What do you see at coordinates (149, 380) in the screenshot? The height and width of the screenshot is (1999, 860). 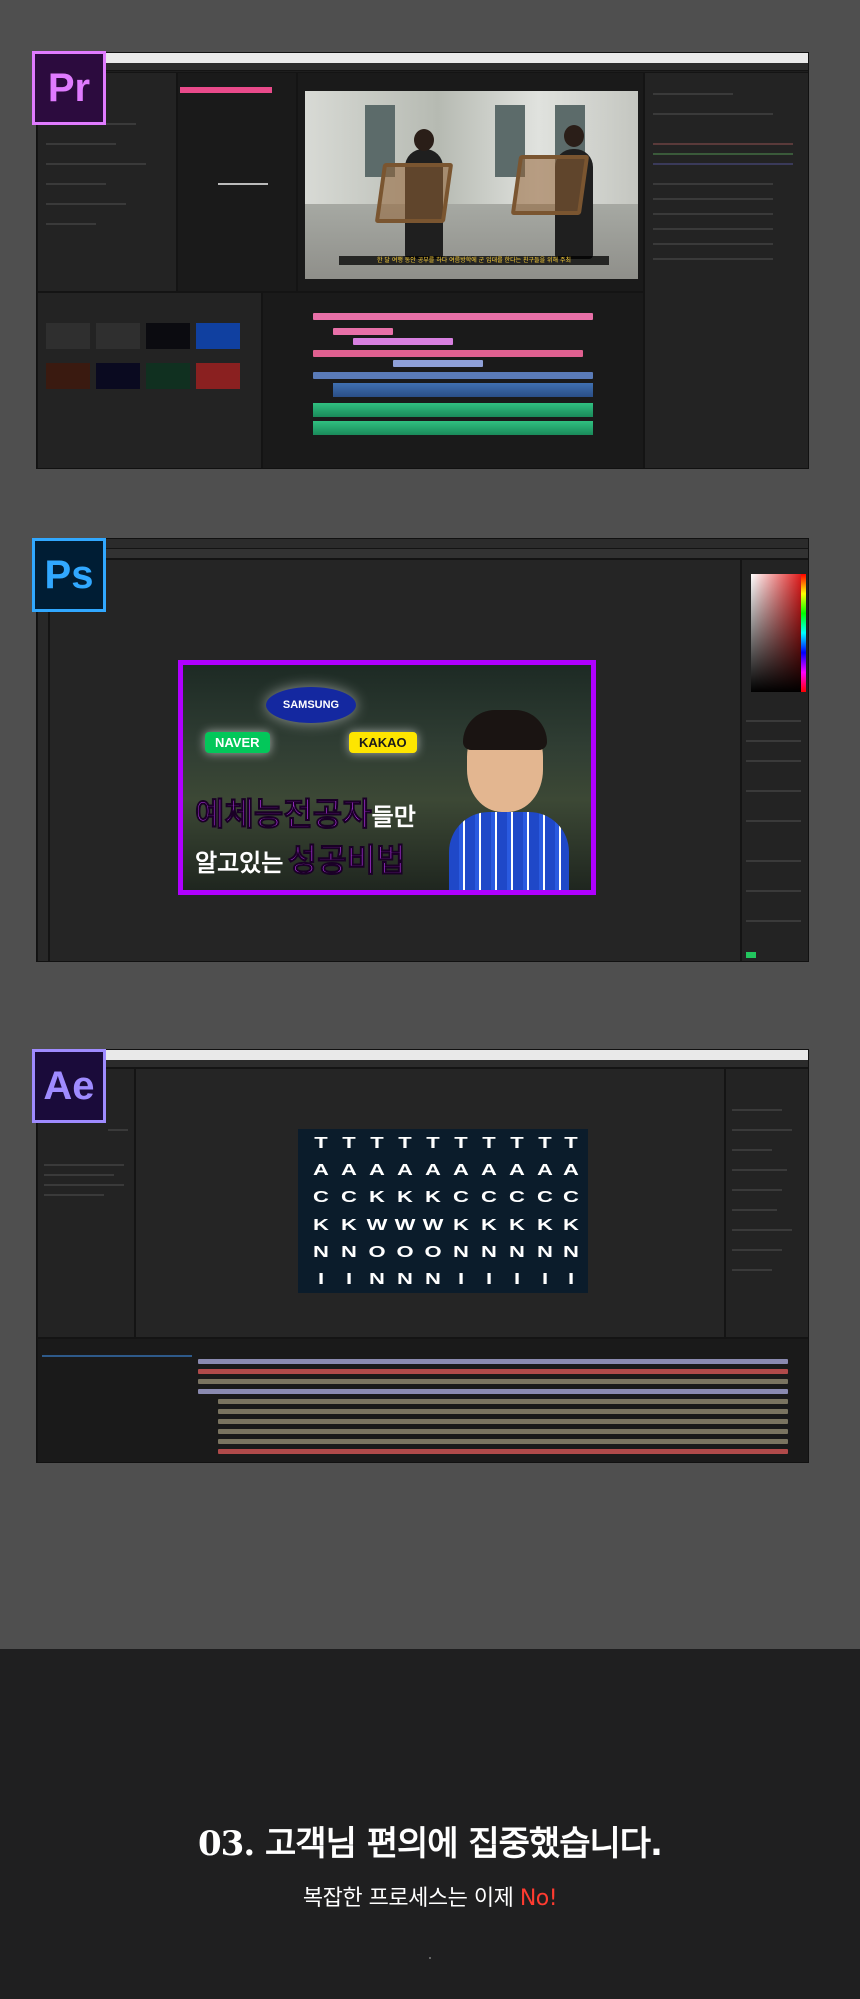 I see `project-panel` at bounding box center [149, 380].